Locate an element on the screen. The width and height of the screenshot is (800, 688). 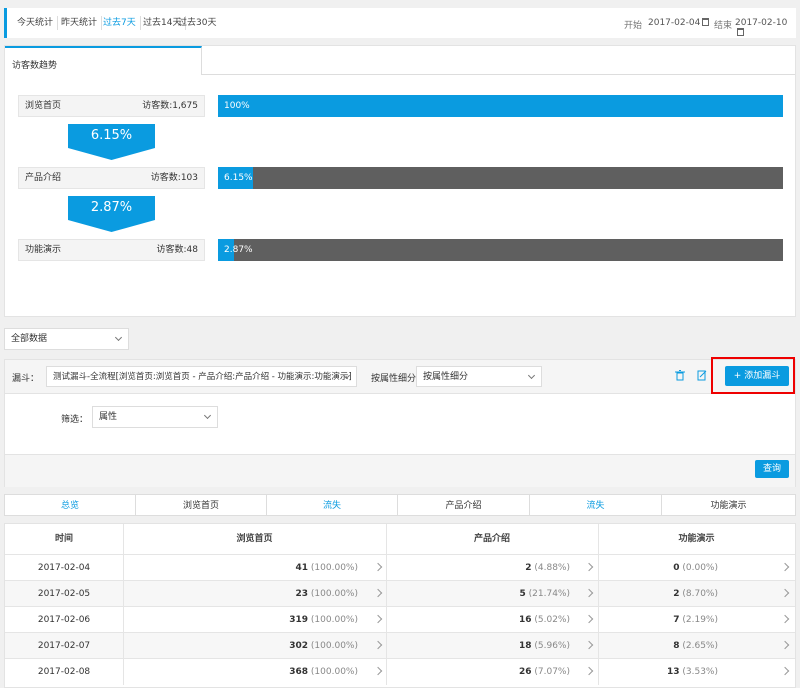
conversion-rate: 6.15% is located at coordinates (111, 135).